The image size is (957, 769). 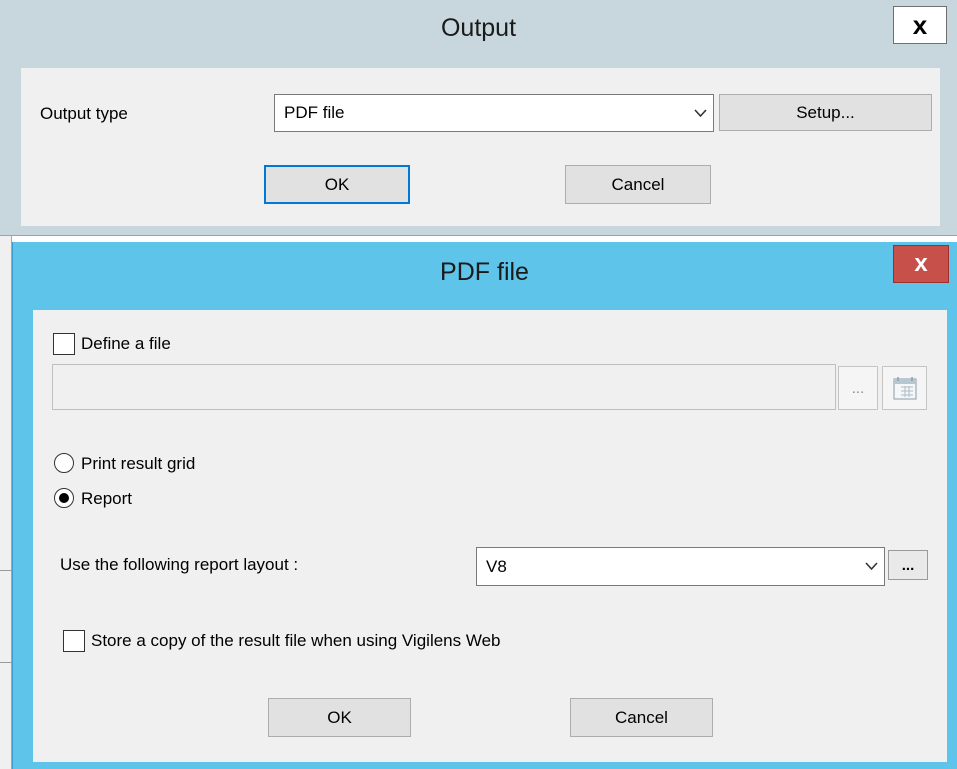 I want to click on calendar-icon, so click(x=904, y=388).